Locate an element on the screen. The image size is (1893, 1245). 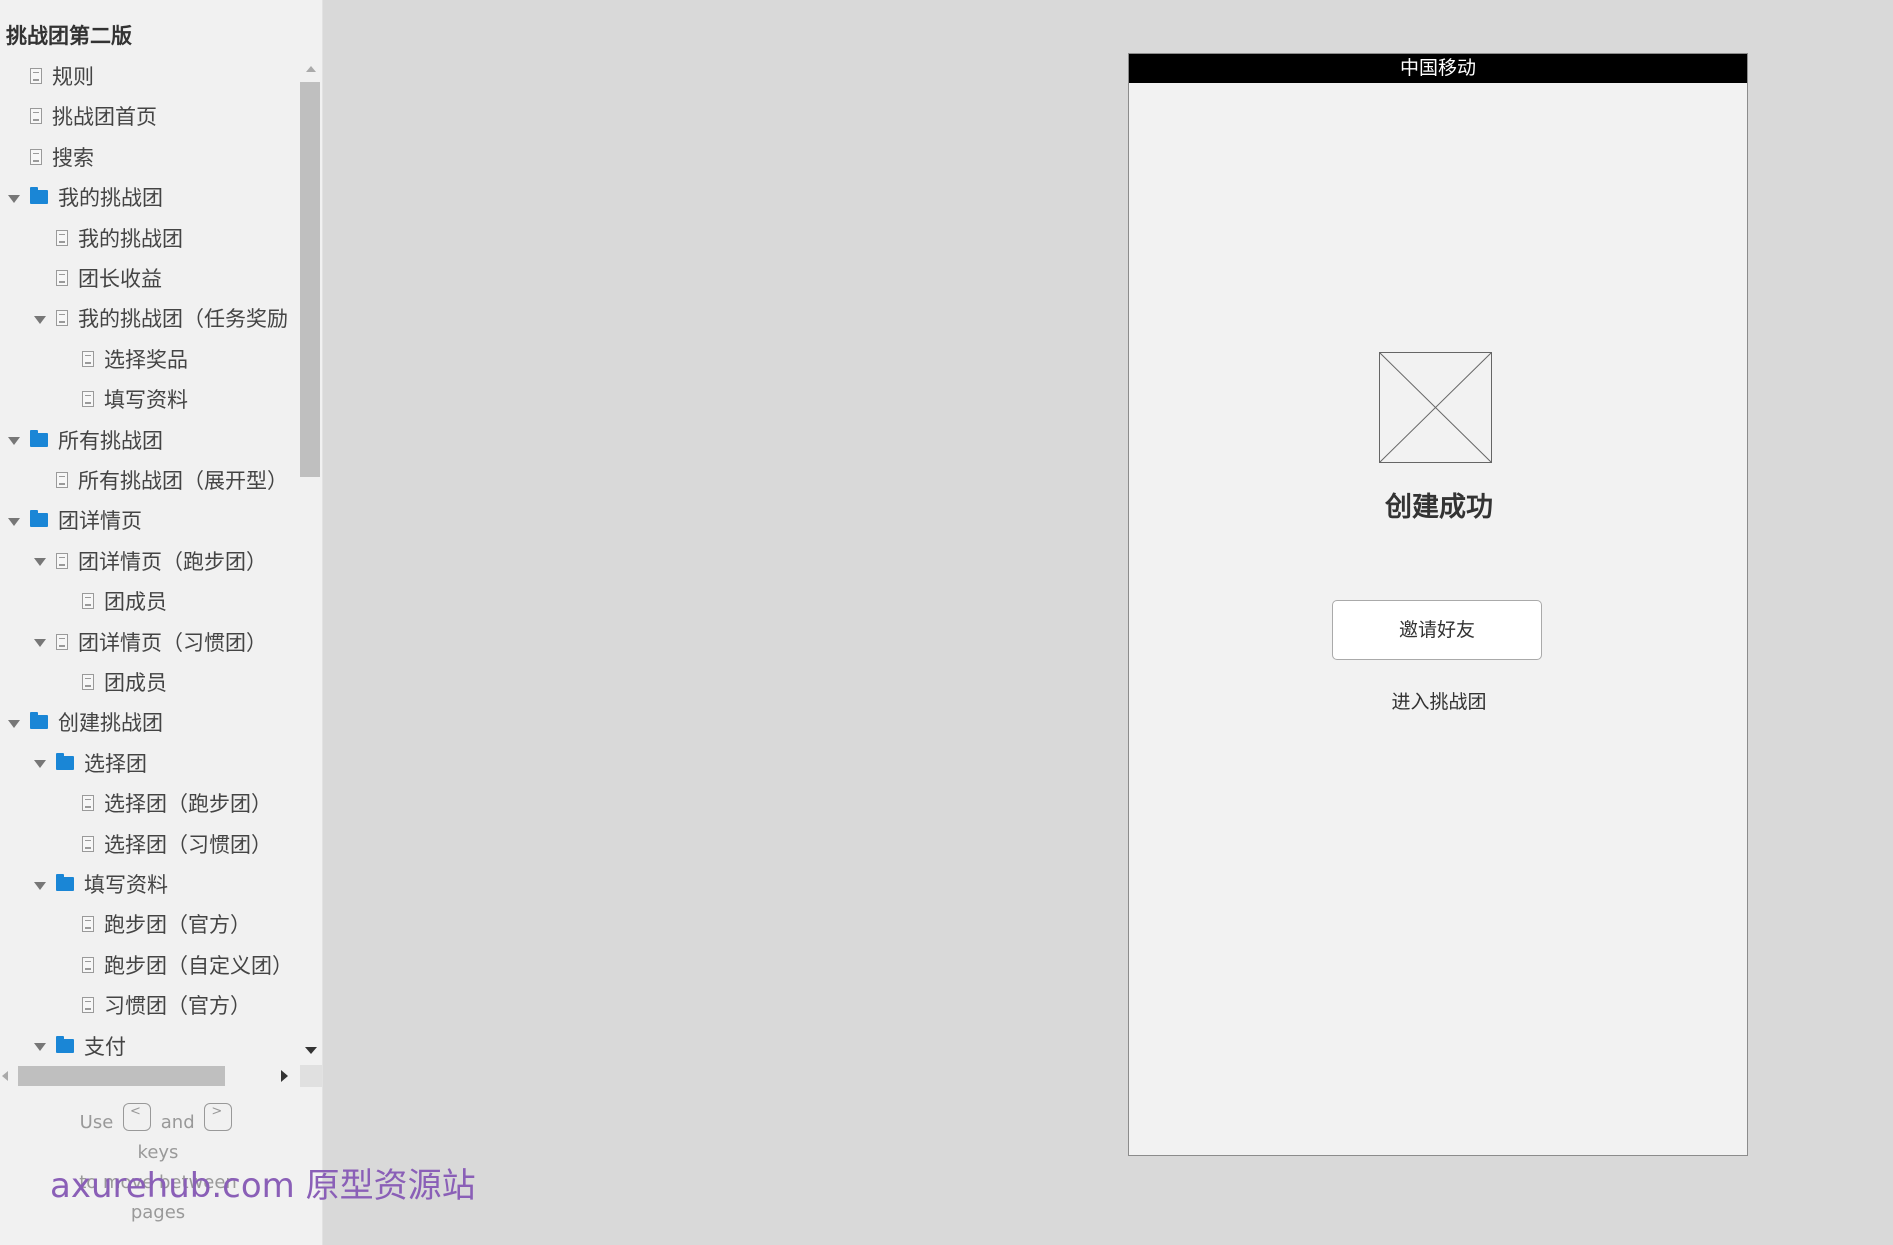
scroll-up-arrow-icon is located at coordinates (311, 69).